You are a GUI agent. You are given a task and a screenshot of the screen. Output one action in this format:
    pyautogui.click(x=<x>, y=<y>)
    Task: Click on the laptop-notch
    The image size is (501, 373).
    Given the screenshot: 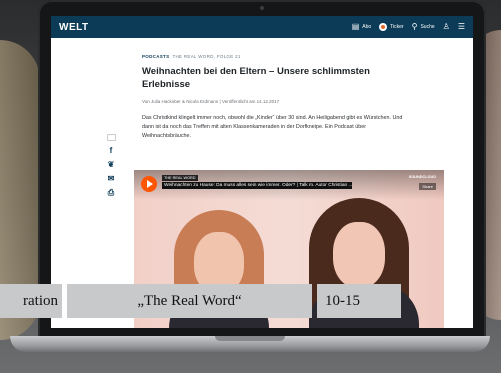 What is the action you would take?
    pyautogui.click(x=250, y=338)
    